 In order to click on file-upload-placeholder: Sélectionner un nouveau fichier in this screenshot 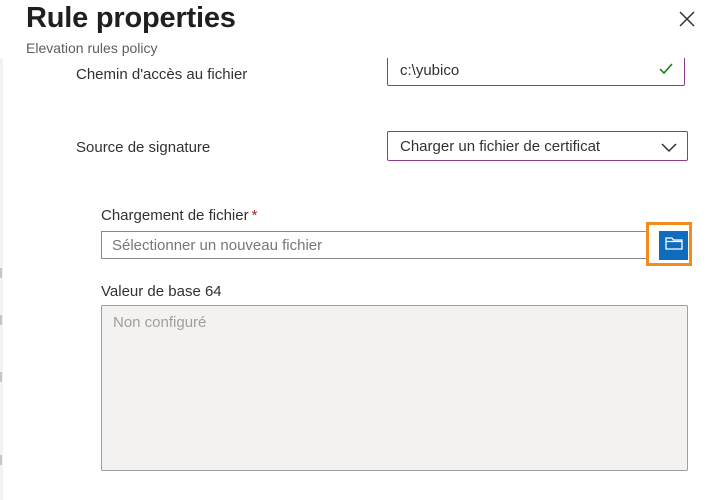, I will do `click(217, 245)`.